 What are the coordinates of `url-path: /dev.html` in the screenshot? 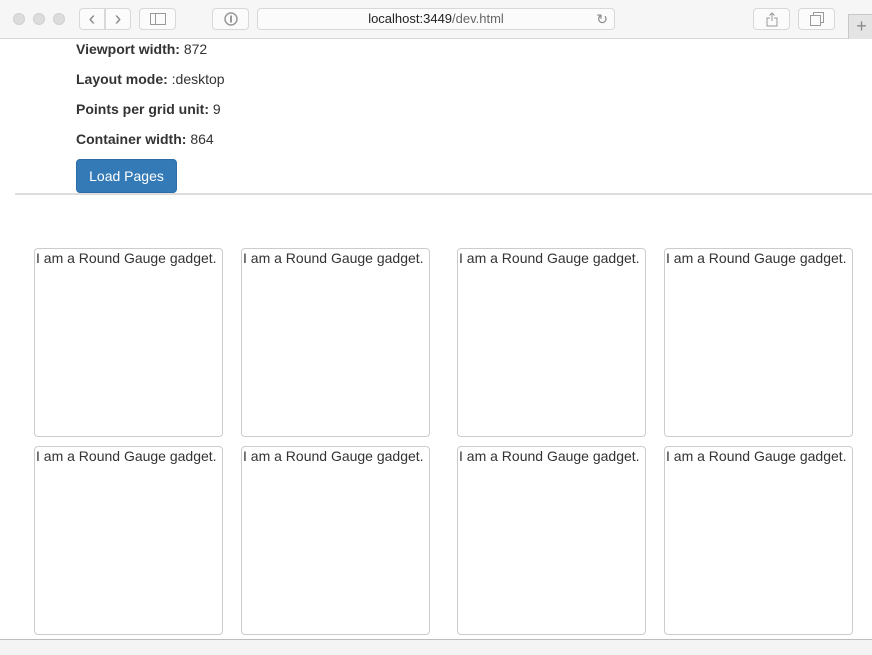 It's located at (478, 18).